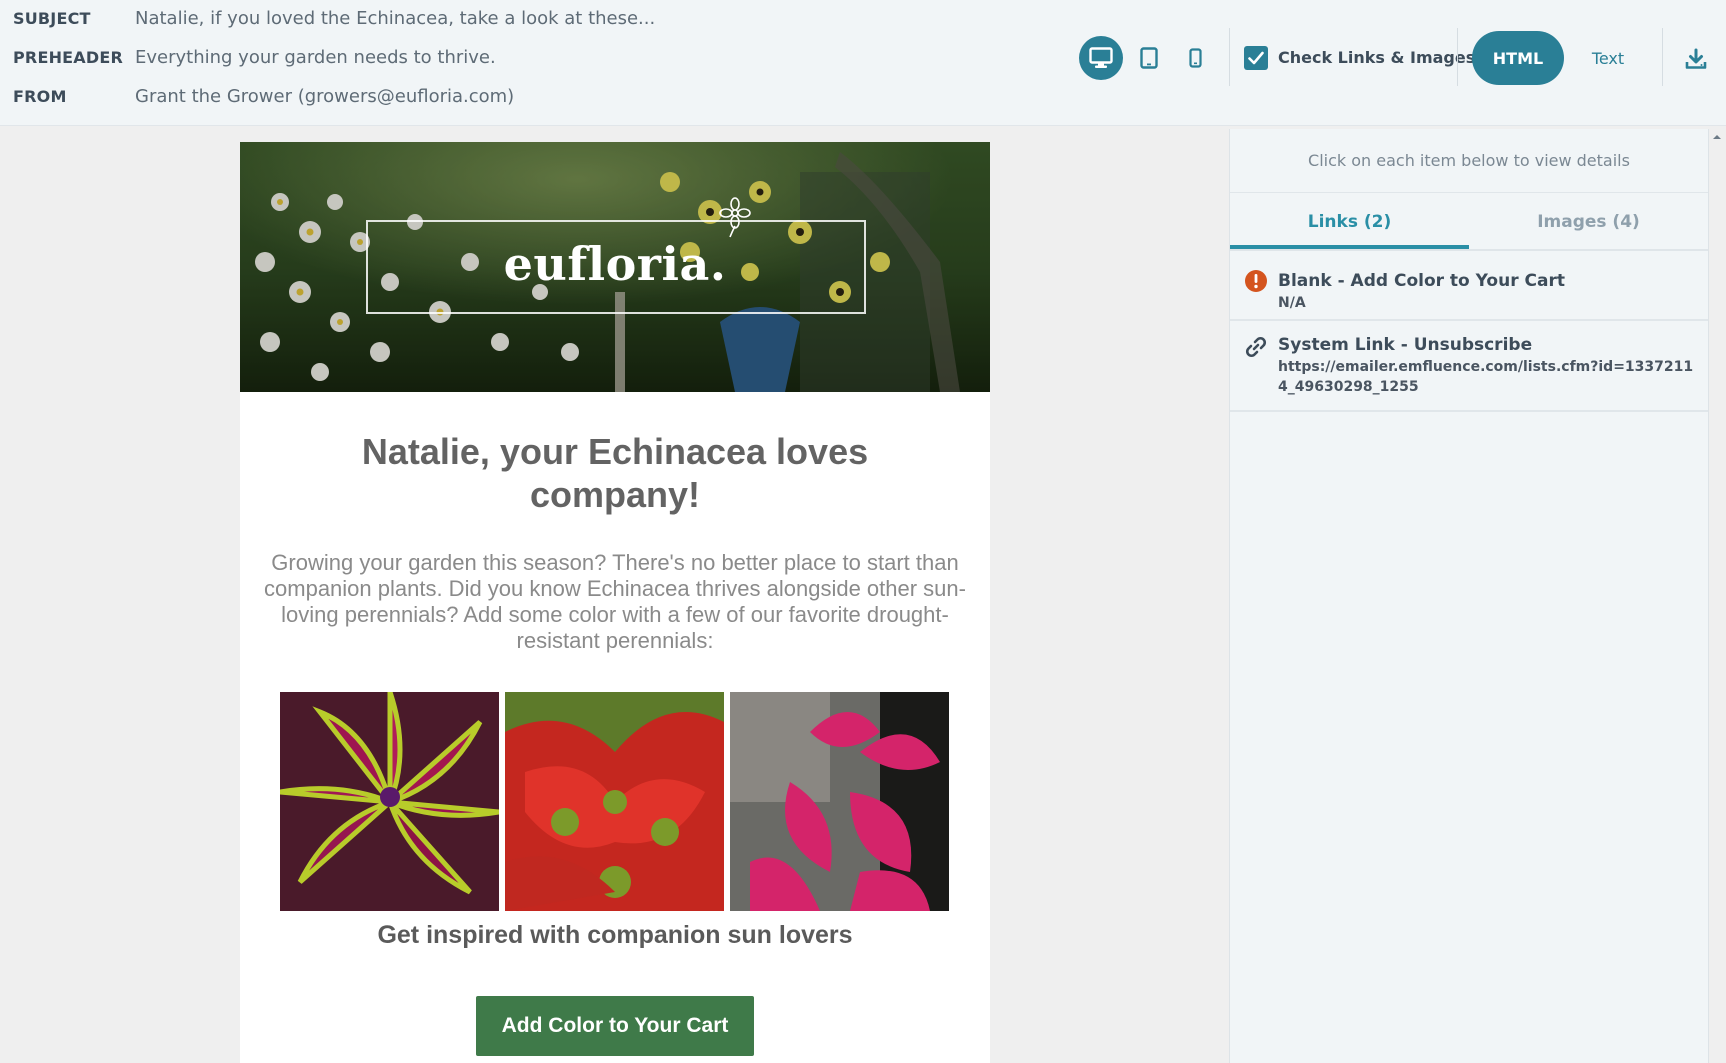 This screenshot has height=1063, width=1726. I want to click on scroll-up-arrow-icon, so click(1717, 137).